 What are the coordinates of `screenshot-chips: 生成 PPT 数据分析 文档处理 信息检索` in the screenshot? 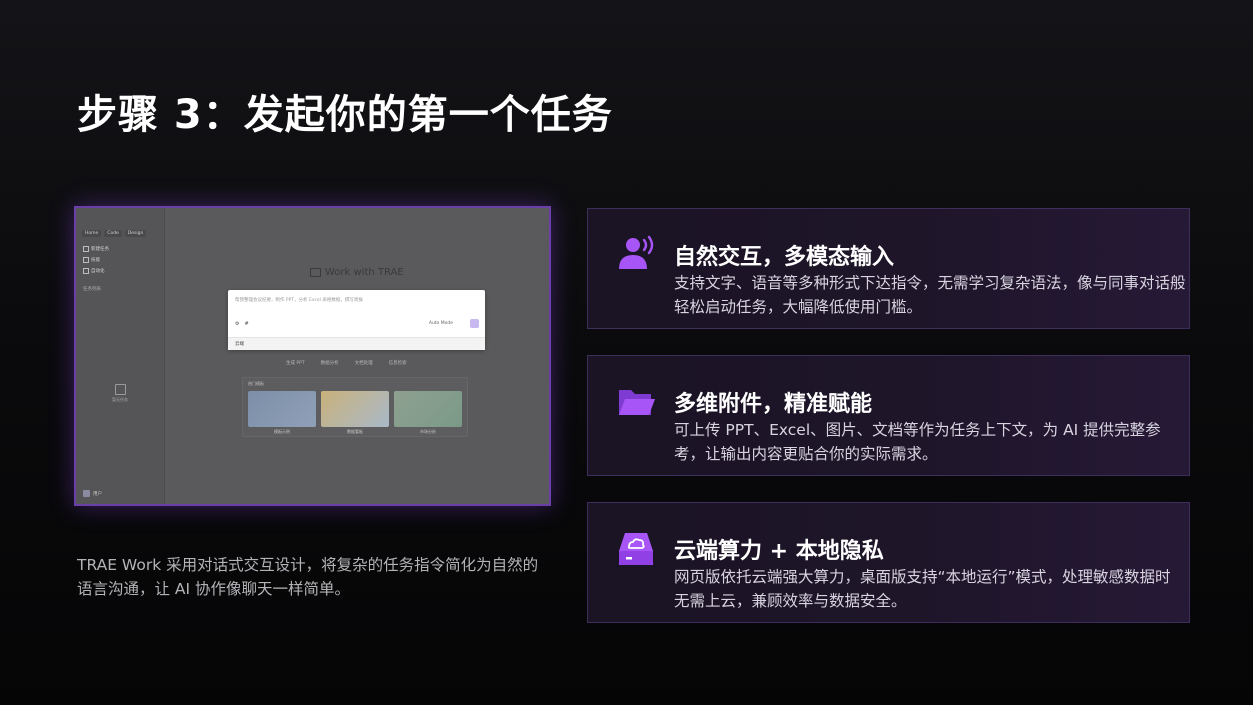 It's located at (346, 363).